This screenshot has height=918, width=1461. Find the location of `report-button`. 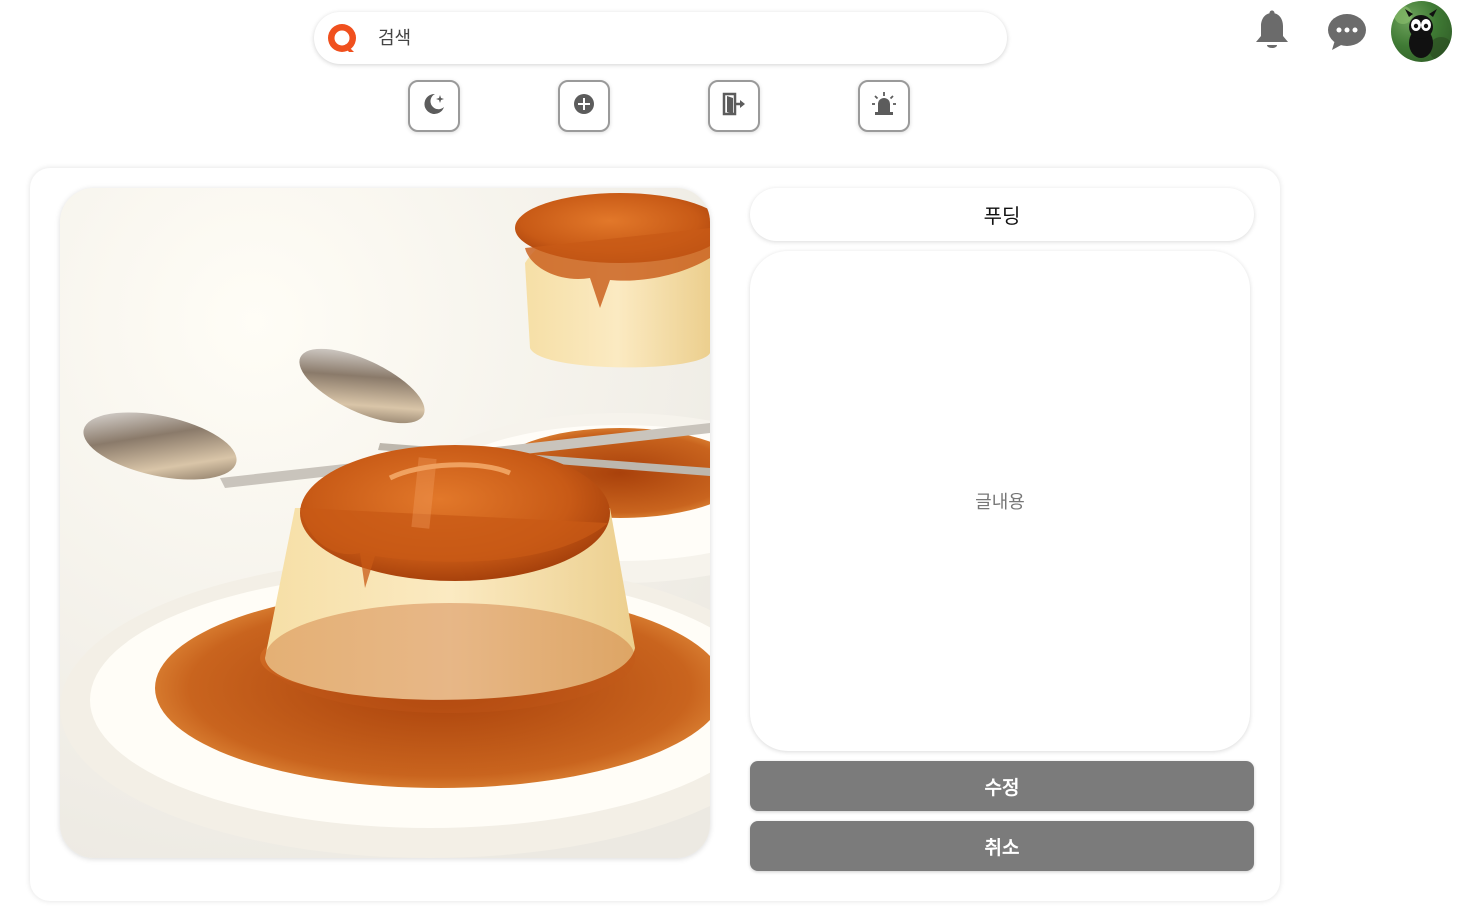

report-button is located at coordinates (884, 106).